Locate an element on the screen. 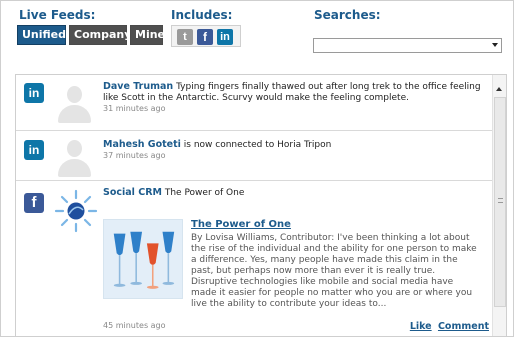  feed-item-time: 37 minutes ago is located at coordinates (134, 155).